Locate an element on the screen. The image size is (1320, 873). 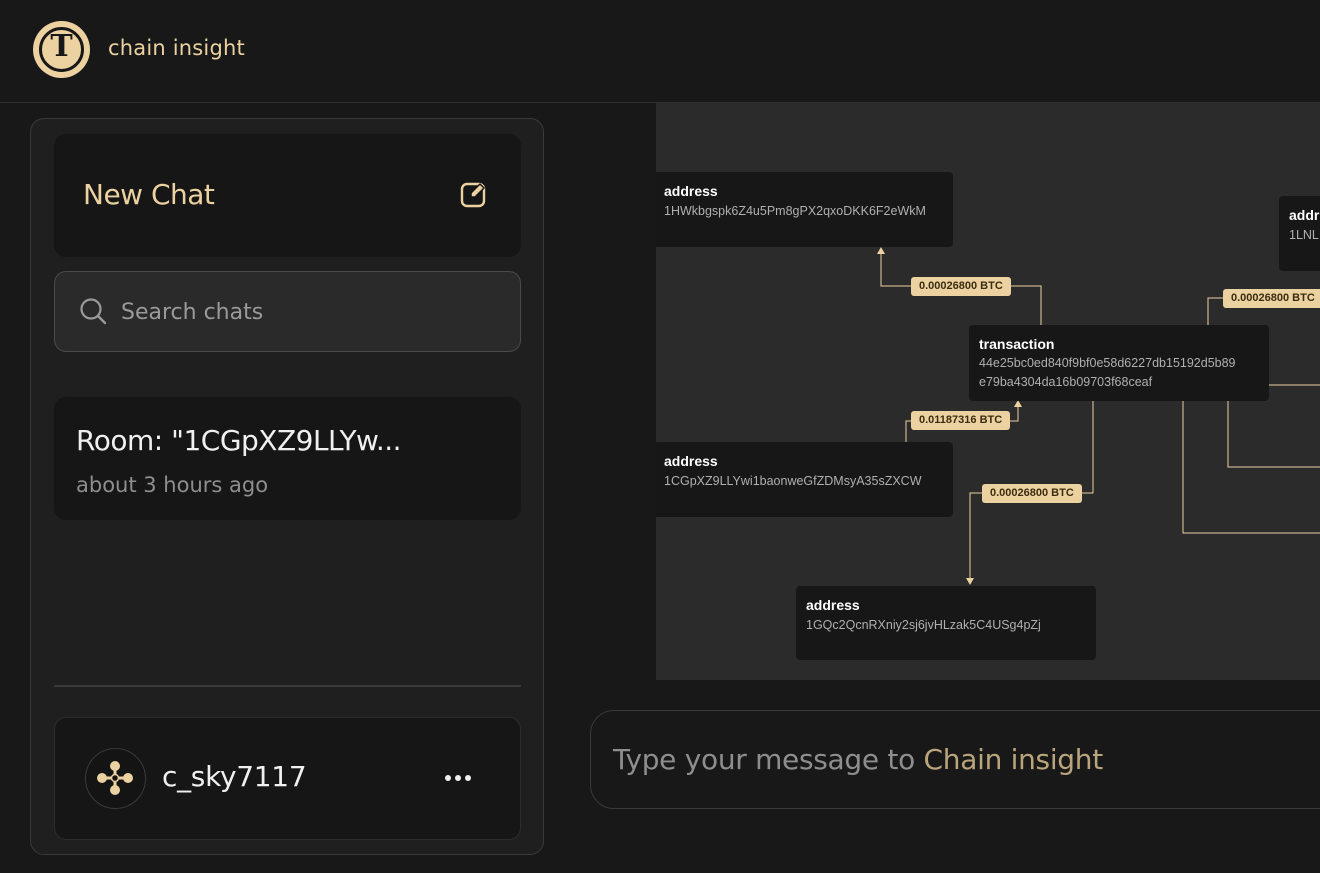
message-input-placeholder: Type your message to Chain insight is located at coordinates (858, 759).